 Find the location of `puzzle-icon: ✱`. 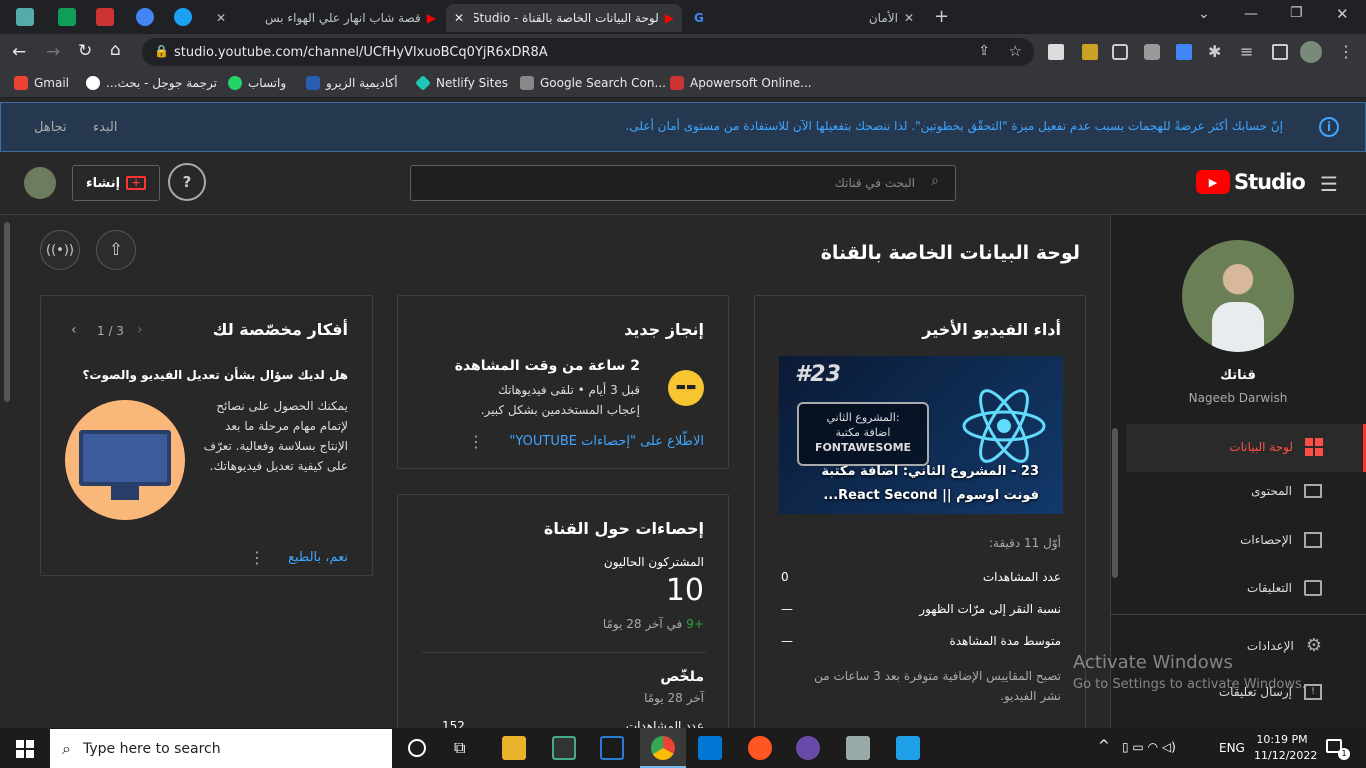

puzzle-icon: ✱ is located at coordinates (1214, 51).